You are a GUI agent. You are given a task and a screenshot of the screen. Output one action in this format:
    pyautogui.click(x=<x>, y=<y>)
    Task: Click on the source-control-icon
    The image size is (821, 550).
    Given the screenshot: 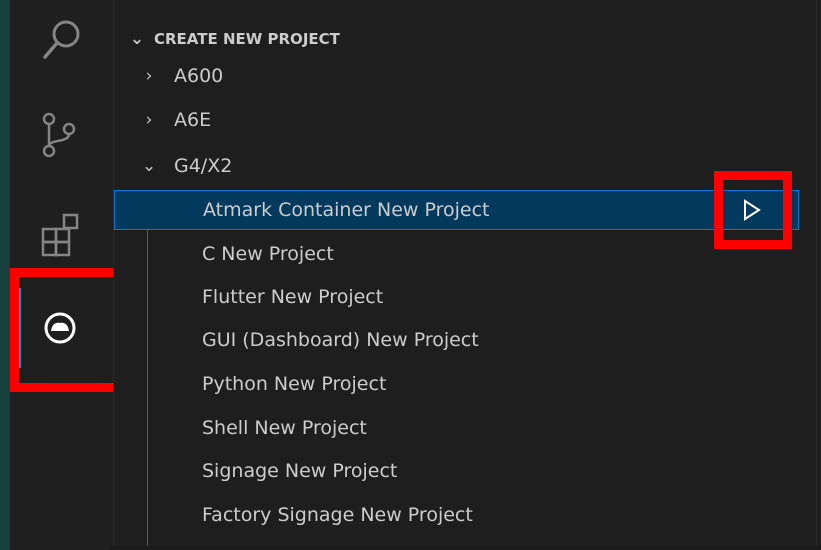 What is the action you would take?
    pyautogui.click(x=58, y=135)
    